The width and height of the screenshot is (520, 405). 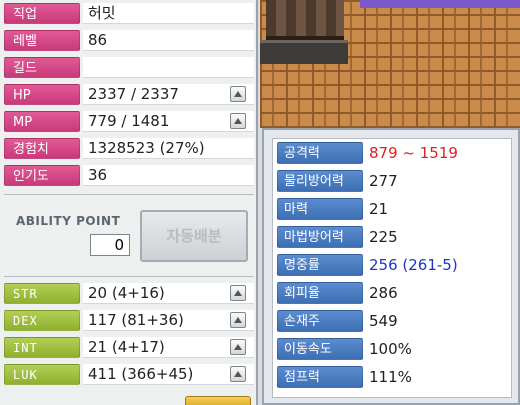 I want to click on luk-label: LUK, so click(x=42, y=374).